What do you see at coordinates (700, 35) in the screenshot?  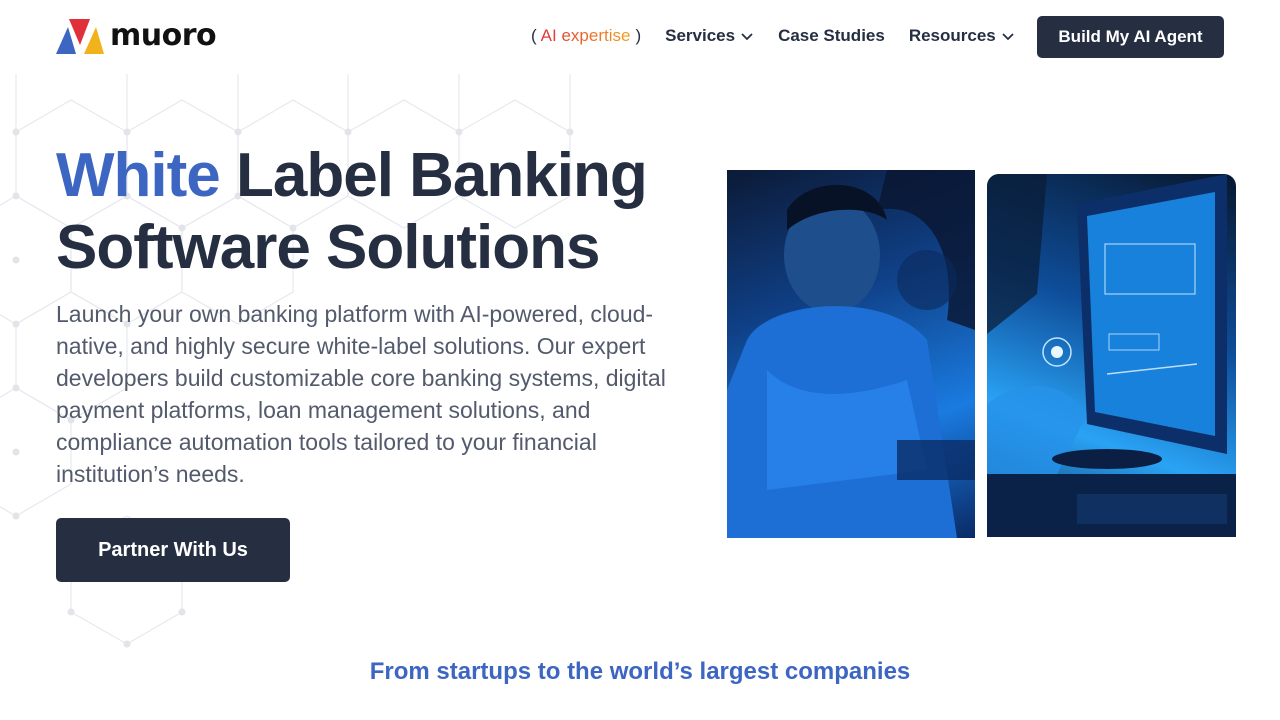 I see `nav-services-label: Services` at bounding box center [700, 35].